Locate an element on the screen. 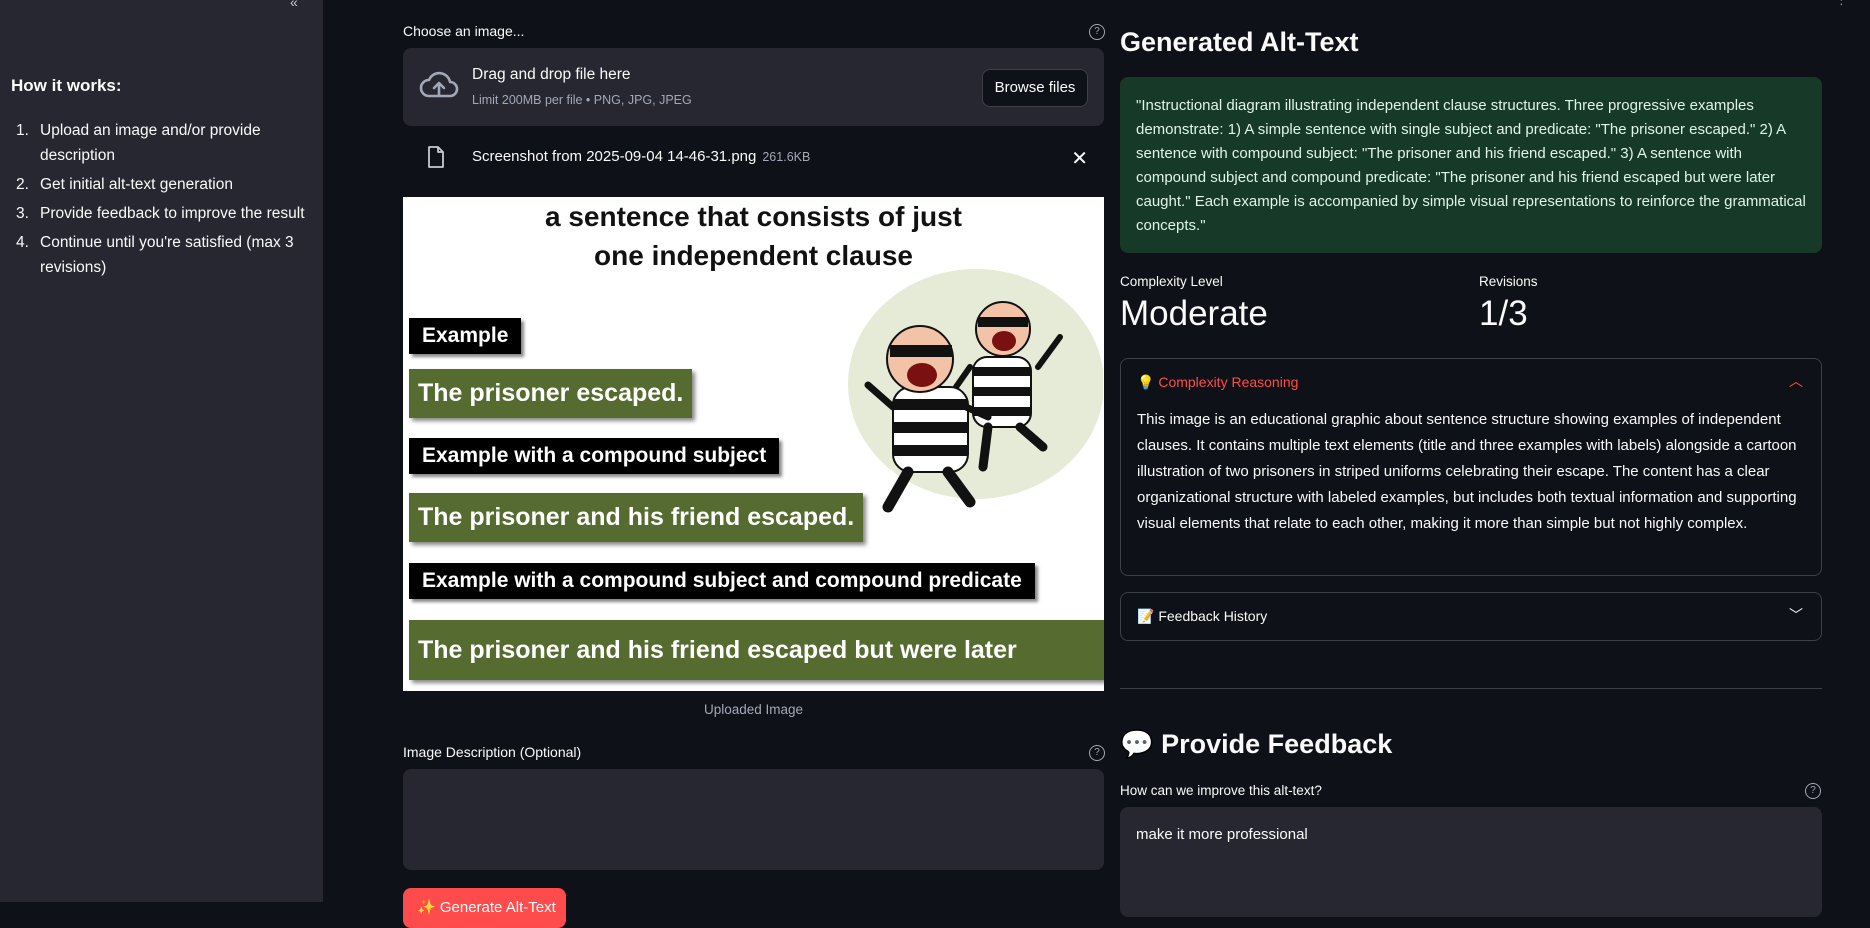 This screenshot has width=1870, height=928. prisoners-cartoon-illustration is located at coordinates (975, 391).